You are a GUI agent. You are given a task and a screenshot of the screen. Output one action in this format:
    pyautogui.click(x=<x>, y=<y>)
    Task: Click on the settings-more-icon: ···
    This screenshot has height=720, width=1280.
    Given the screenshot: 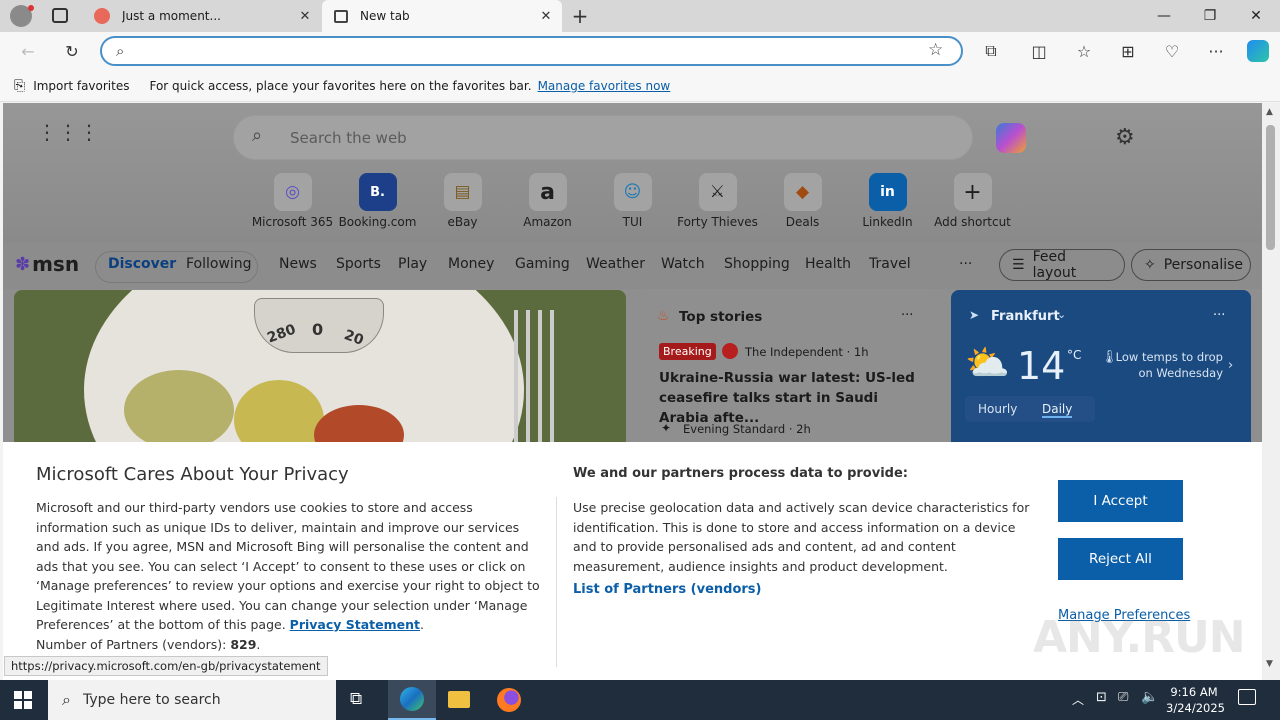 What is the action you would take?
    pyautogui.click(x=1216, y=51)
    